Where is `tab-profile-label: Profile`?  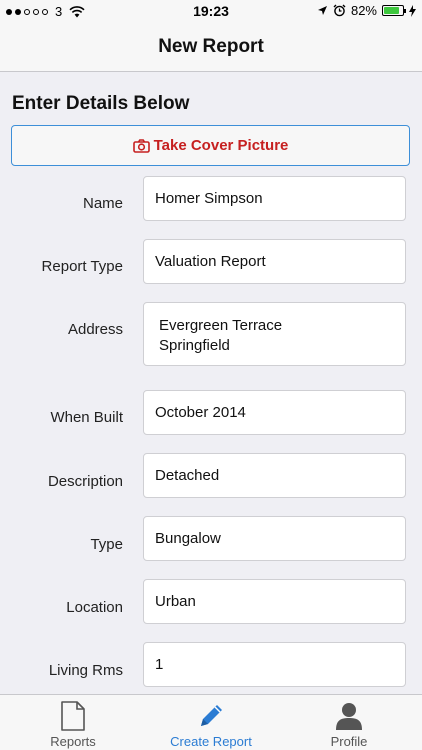 tab-profile-label: Profile is located at coordinates (349, 741).